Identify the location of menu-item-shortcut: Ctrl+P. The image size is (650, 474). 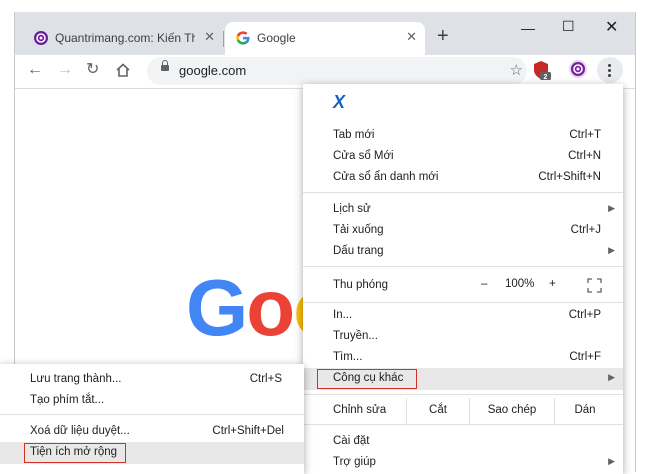
(584, 315).